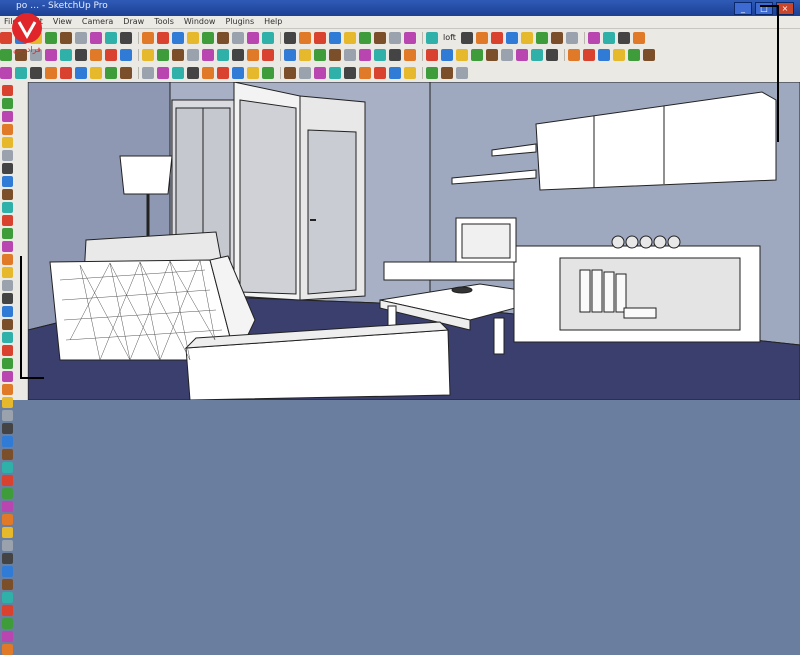 The image size is (800, 655). I want to click on menu-draw: Draw, so click(133, 22).